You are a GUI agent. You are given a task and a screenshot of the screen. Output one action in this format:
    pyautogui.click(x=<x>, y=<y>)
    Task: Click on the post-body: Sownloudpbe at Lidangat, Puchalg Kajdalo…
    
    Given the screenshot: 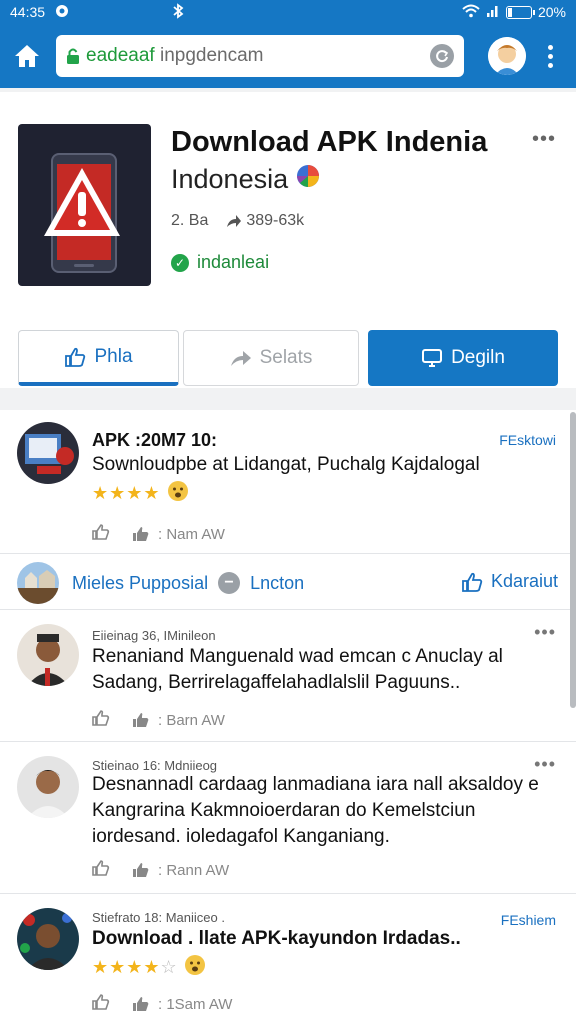 What is the action you would take?
    pyautogui.click(x=286, y=464)
    